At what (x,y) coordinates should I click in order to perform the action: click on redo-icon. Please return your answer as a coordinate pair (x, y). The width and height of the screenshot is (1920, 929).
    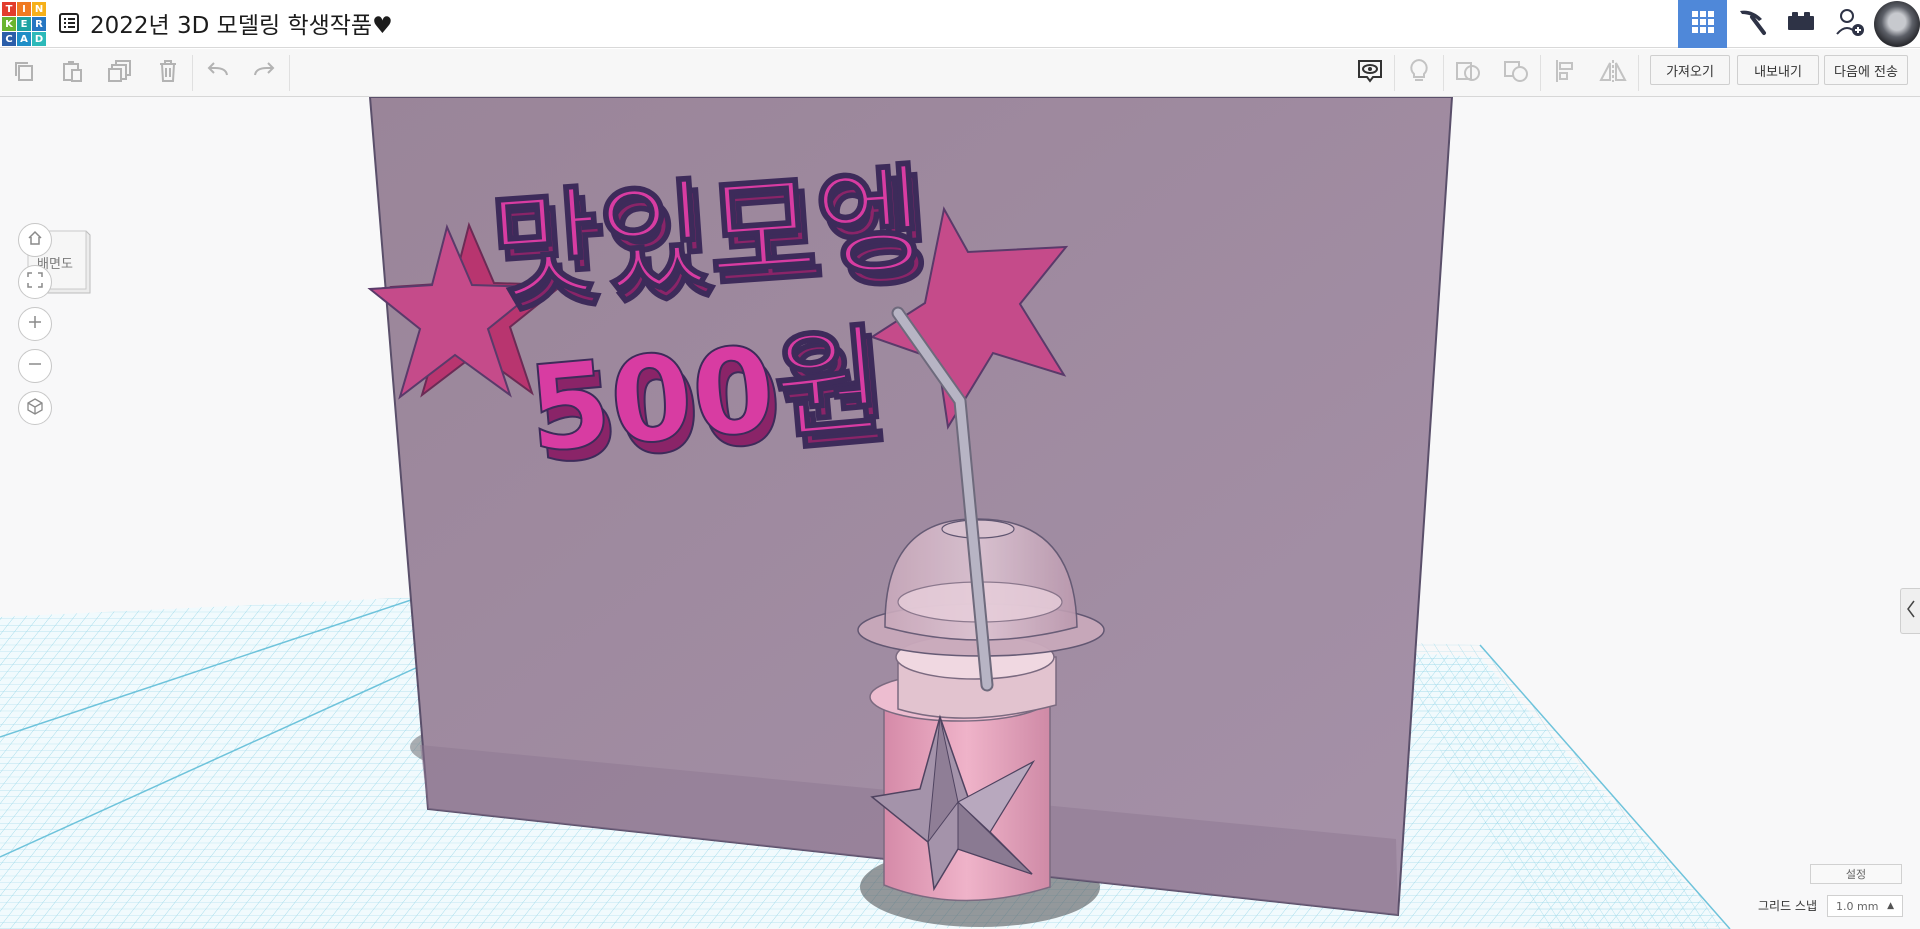
    Looking at the image, I should click on (264, 73).